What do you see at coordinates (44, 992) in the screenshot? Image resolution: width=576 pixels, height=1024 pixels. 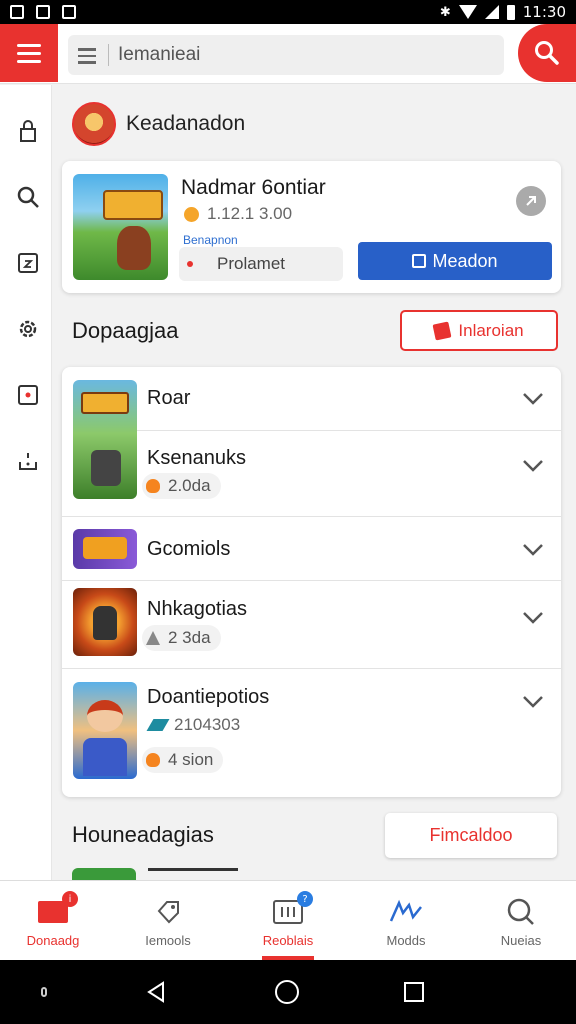 I see `keyboard-hint-icon` at bounding box center [44, 992].